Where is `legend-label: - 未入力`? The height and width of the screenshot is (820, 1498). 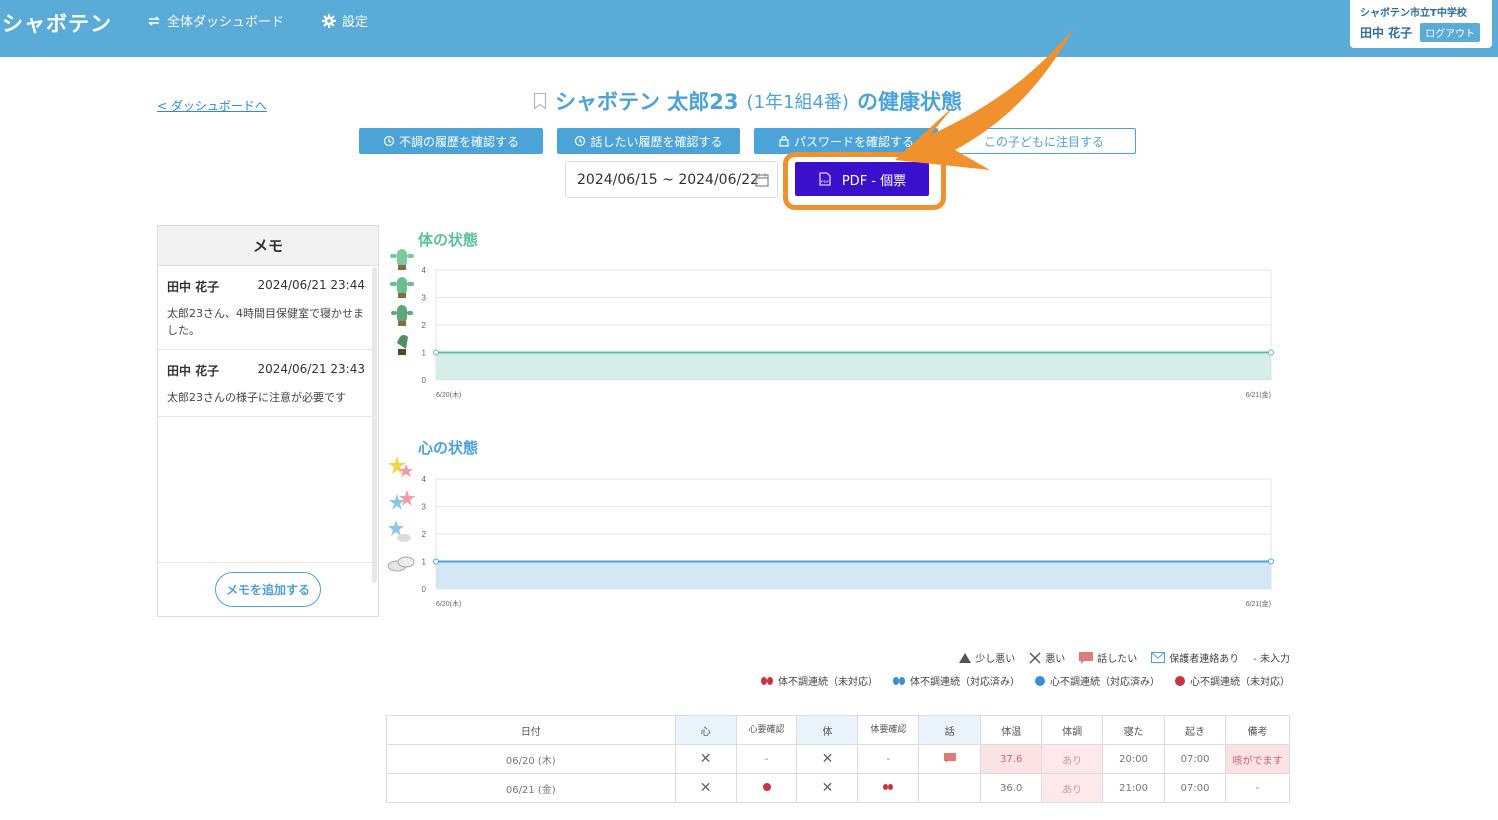
legend-label: - 未入力 is located at coordinates (1271, 659).